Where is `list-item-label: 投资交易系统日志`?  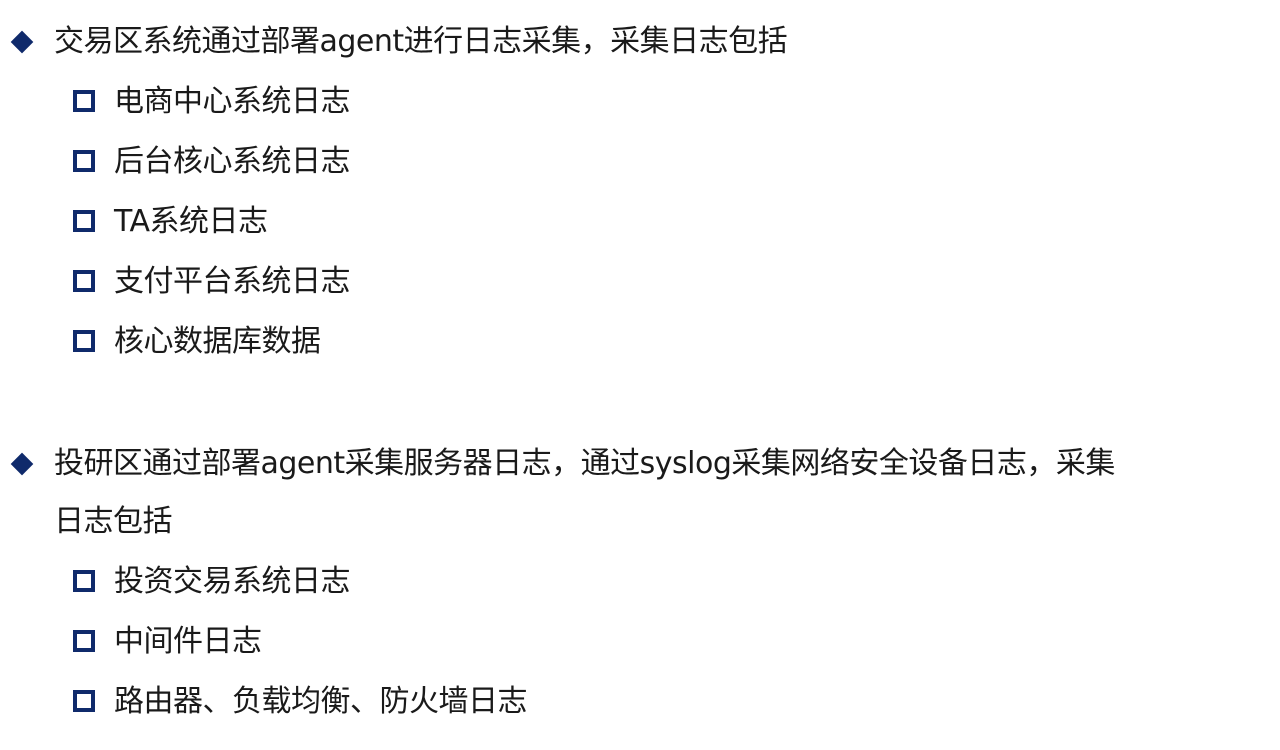 list-item-label: 投资交易系统日志 is located at coordinates (232, 581).